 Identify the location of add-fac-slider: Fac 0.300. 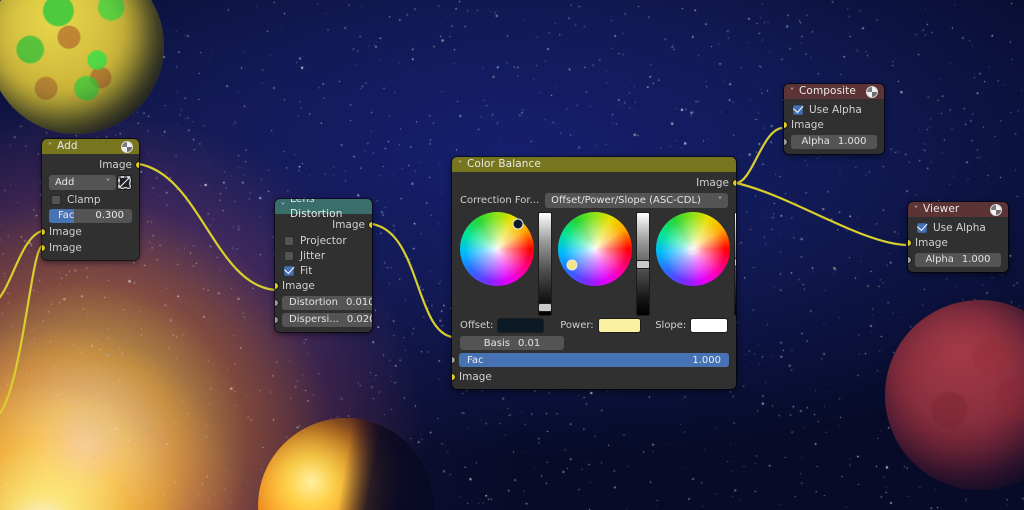
(90, 215).